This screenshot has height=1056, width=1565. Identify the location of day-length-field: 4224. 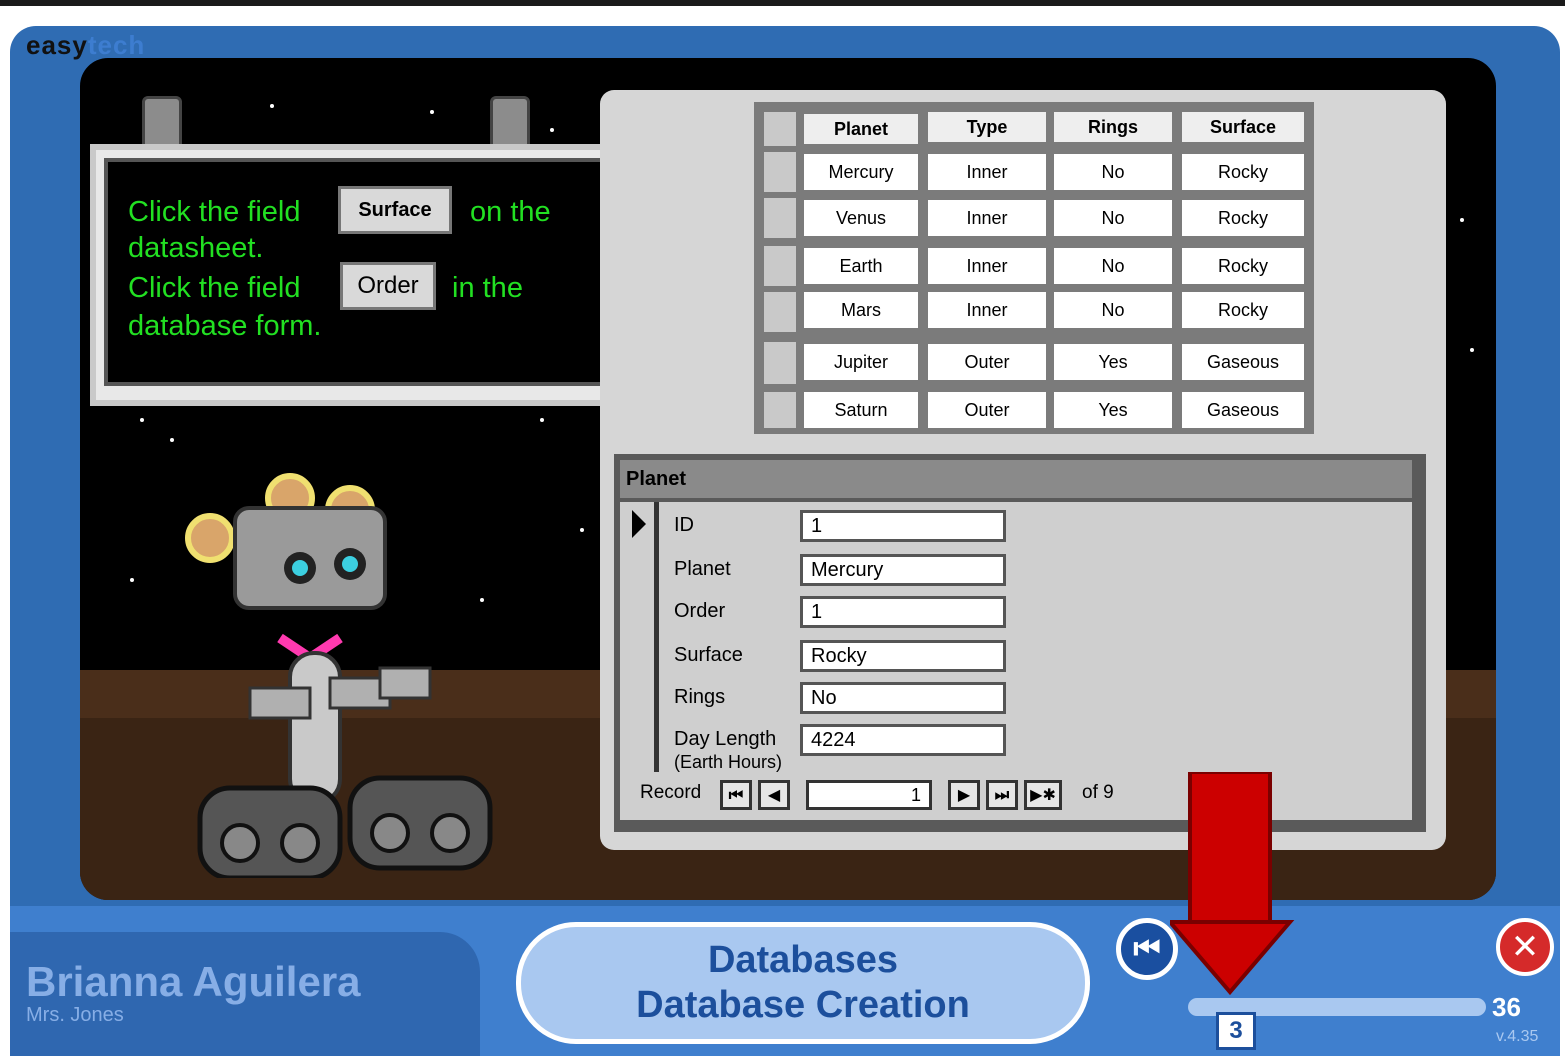
(903, 740).